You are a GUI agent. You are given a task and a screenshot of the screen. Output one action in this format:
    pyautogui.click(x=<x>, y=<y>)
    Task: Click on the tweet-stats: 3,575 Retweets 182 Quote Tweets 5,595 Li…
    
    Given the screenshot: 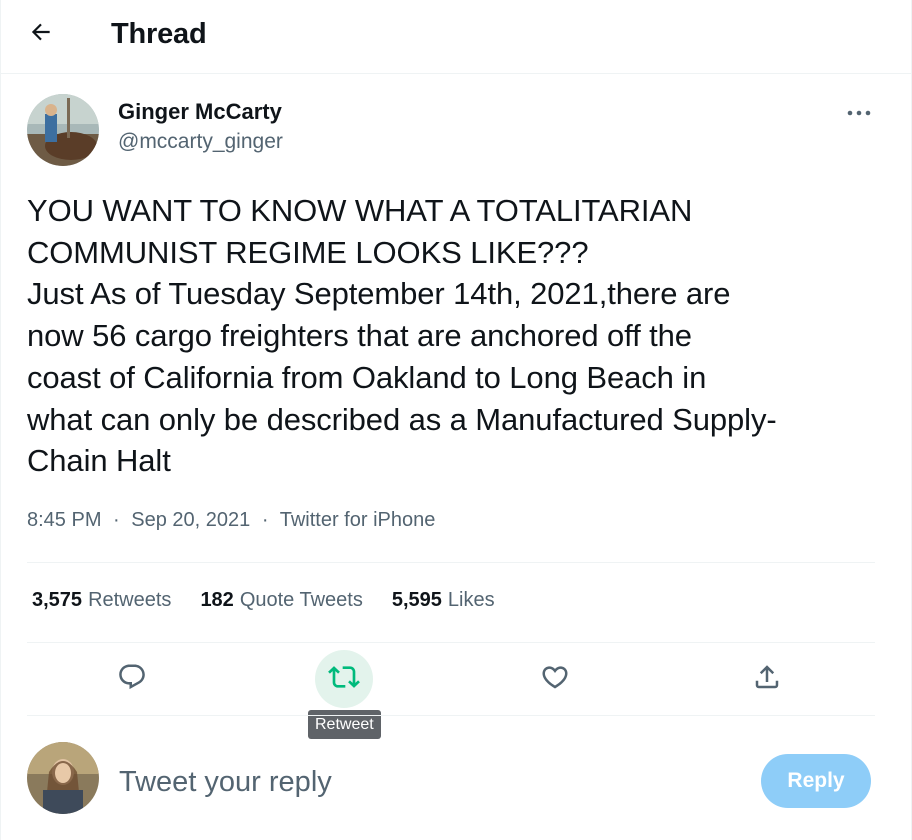 What is the action you would take?
    pyautogui.click(x=278, y=600)
    